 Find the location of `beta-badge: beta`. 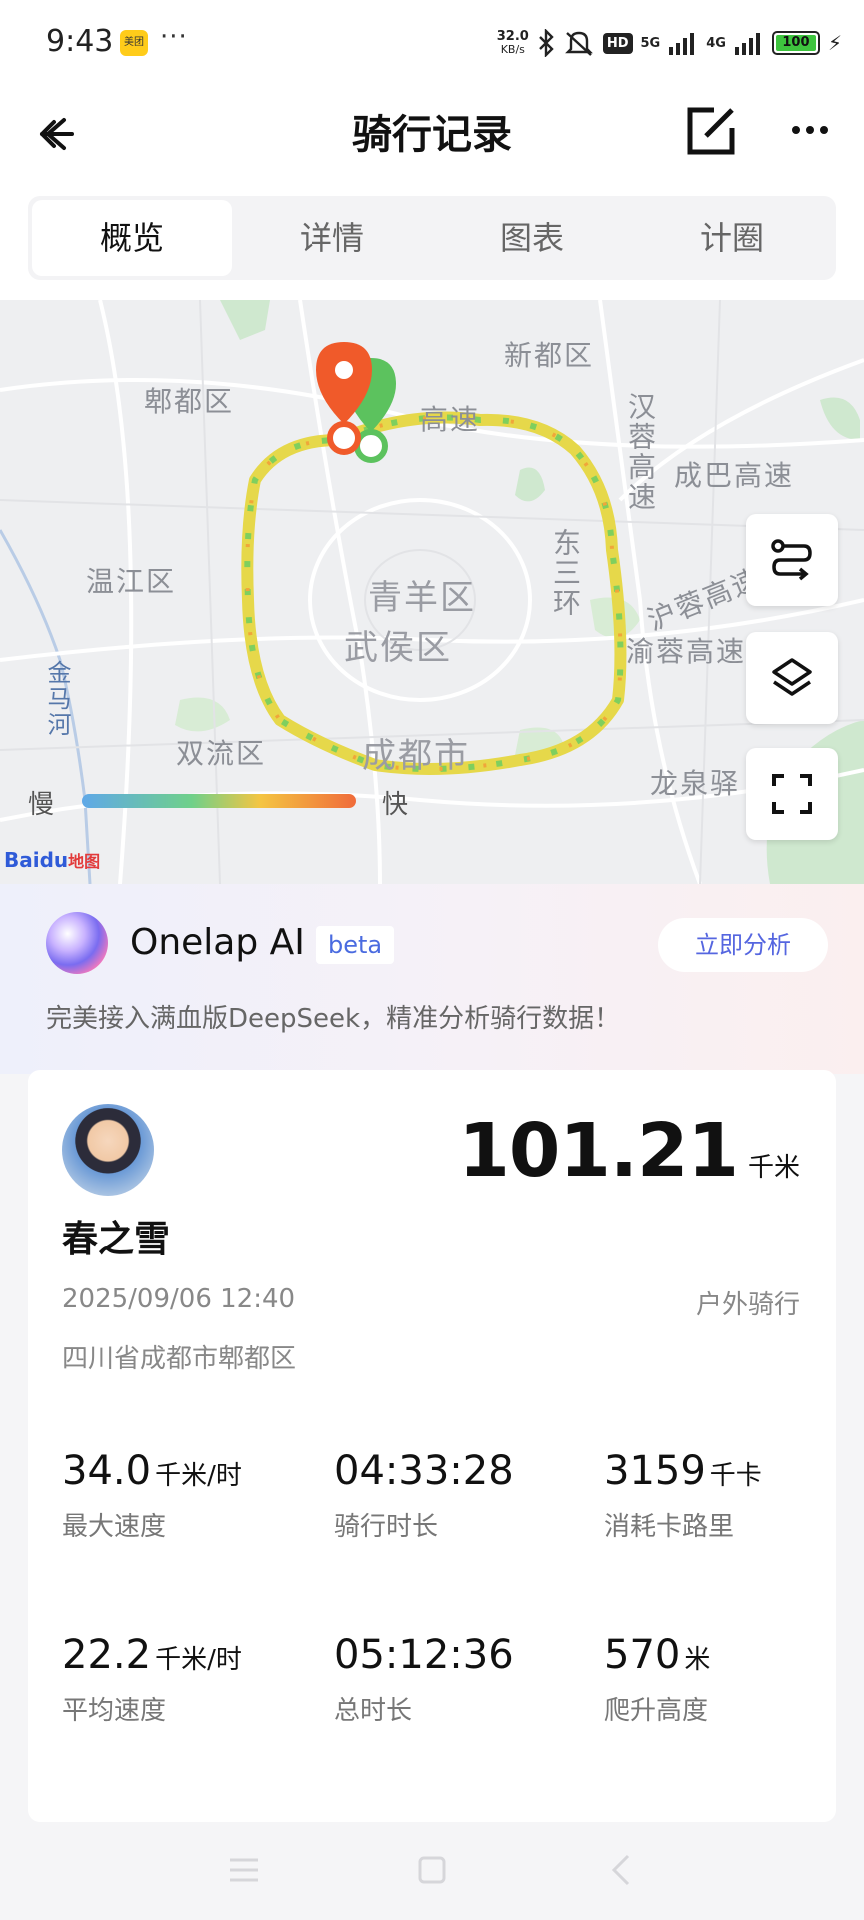

beta-badge: beta is located at coordinates (355, 945).